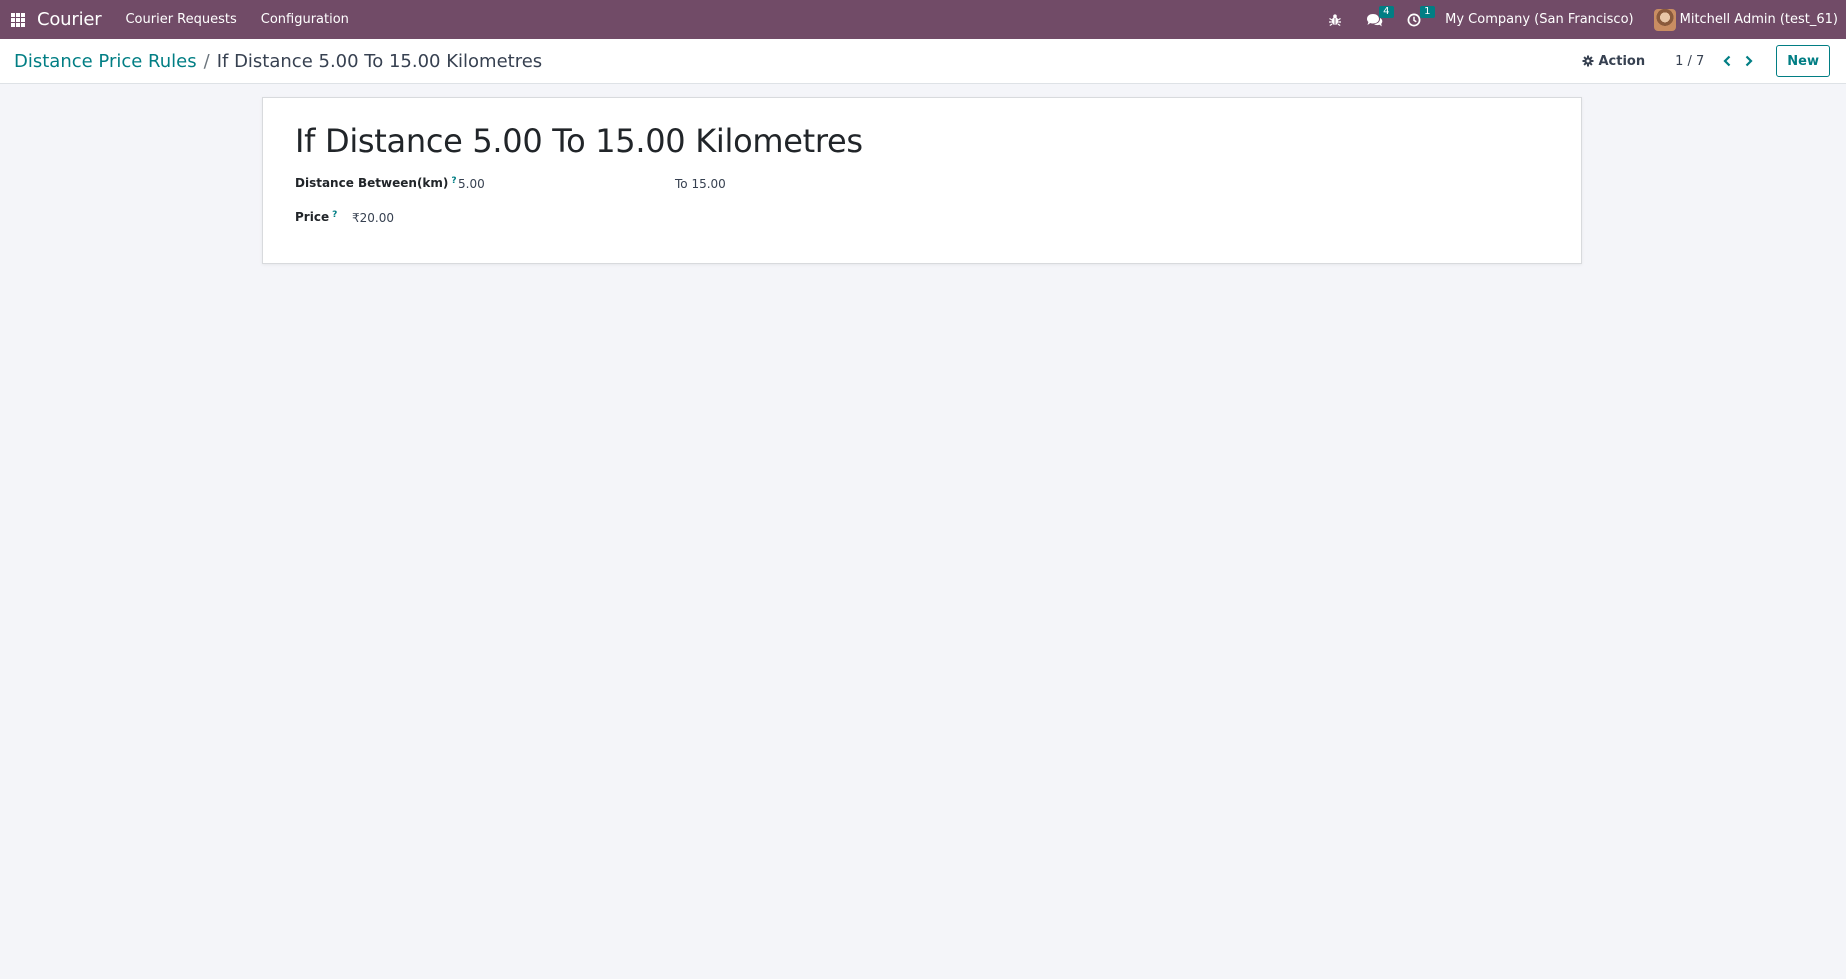 The image size is (1846, 979). Describe the element at coordinates (305, 19) in the screenshot. I see `menu-configuration: Configuration` at that location.